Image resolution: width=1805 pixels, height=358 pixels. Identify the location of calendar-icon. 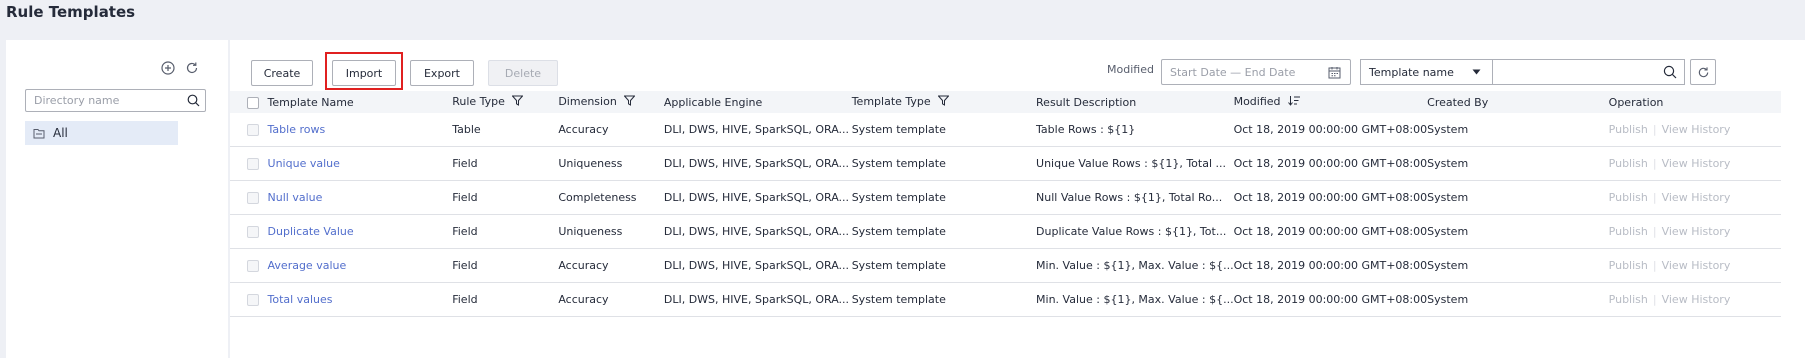
(1334, 72).